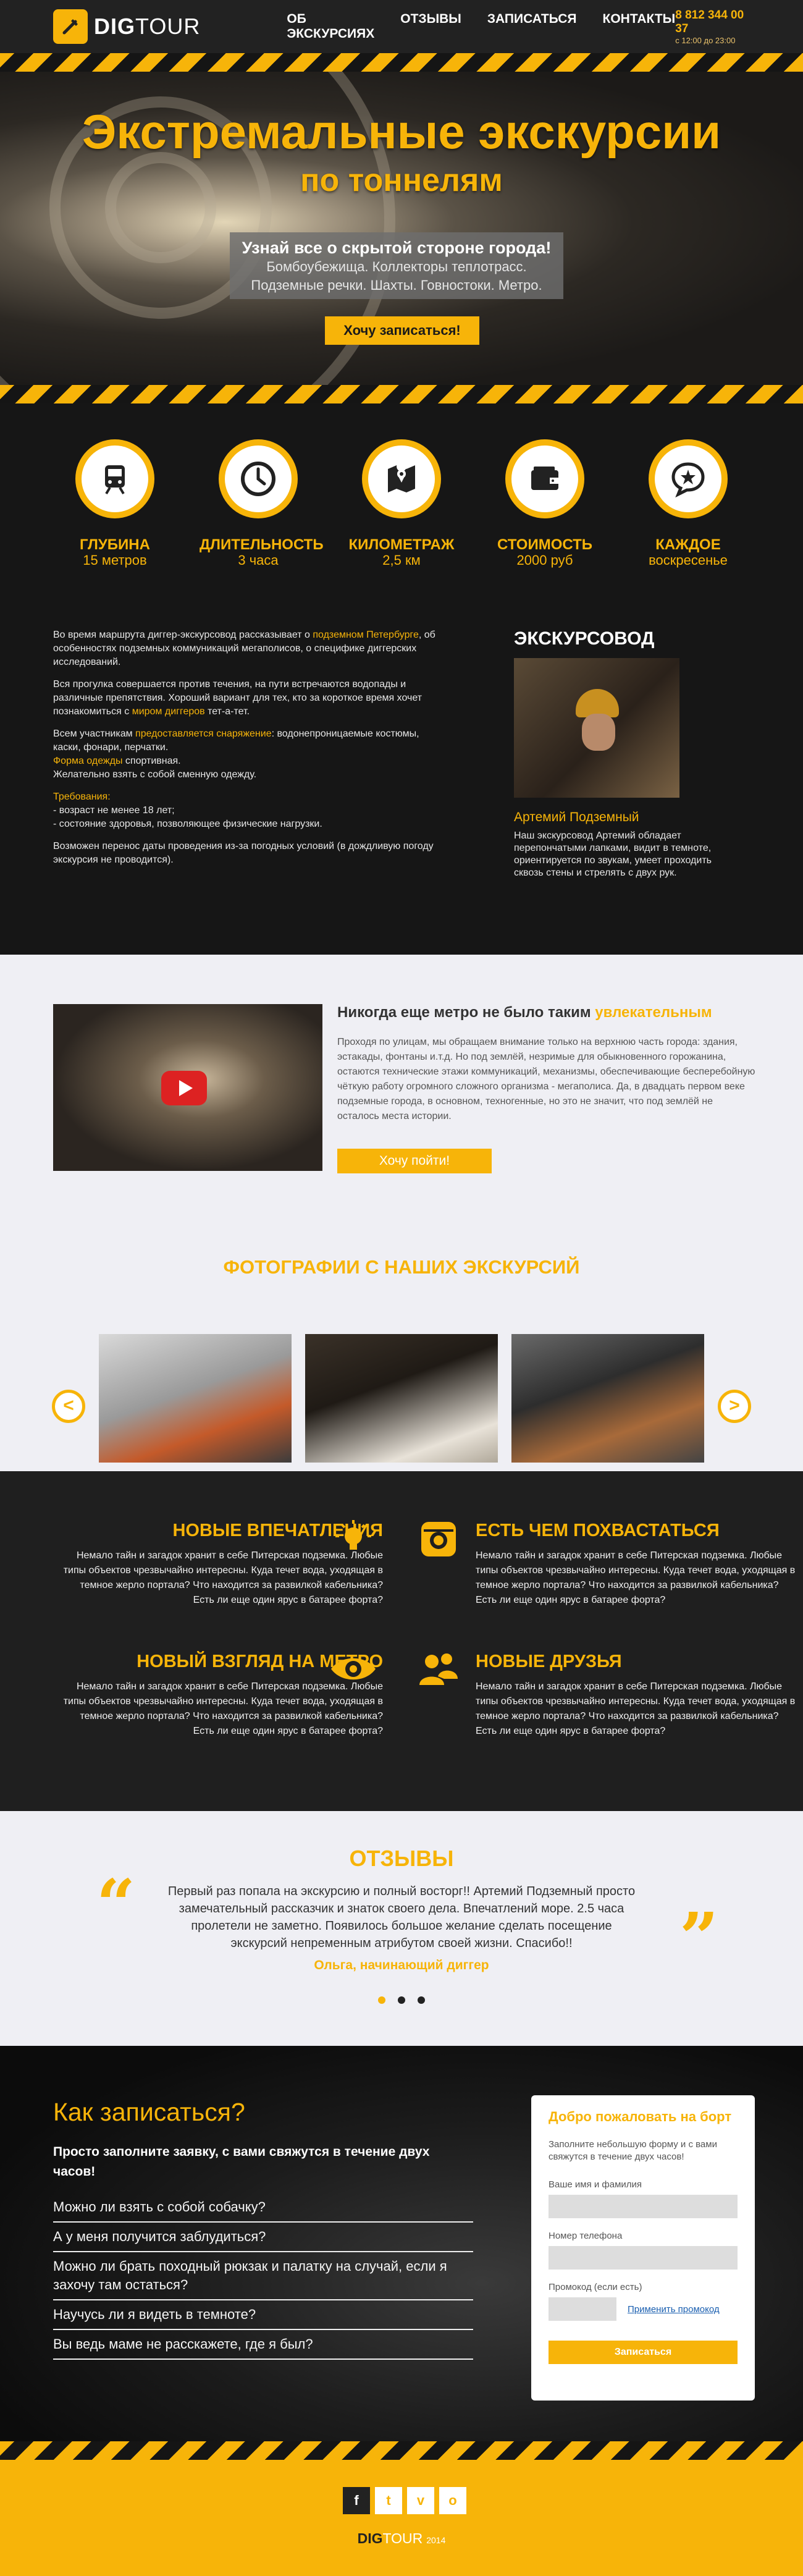 This screenshot has width=803, height=2576. I want to click on stat-value: 2000 руб, so click(544, 560).